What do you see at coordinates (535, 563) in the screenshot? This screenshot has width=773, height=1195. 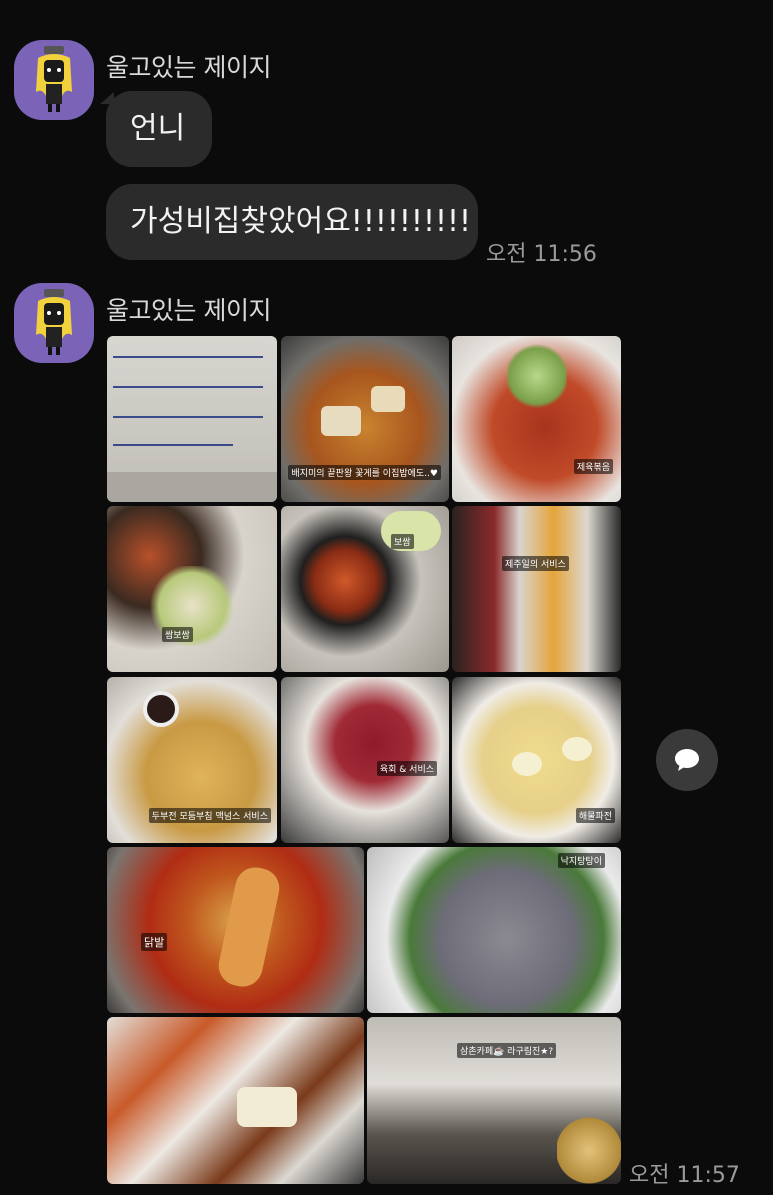 I see `photo-caption: 제주일의 서비스` at bounding box center [535, 563].